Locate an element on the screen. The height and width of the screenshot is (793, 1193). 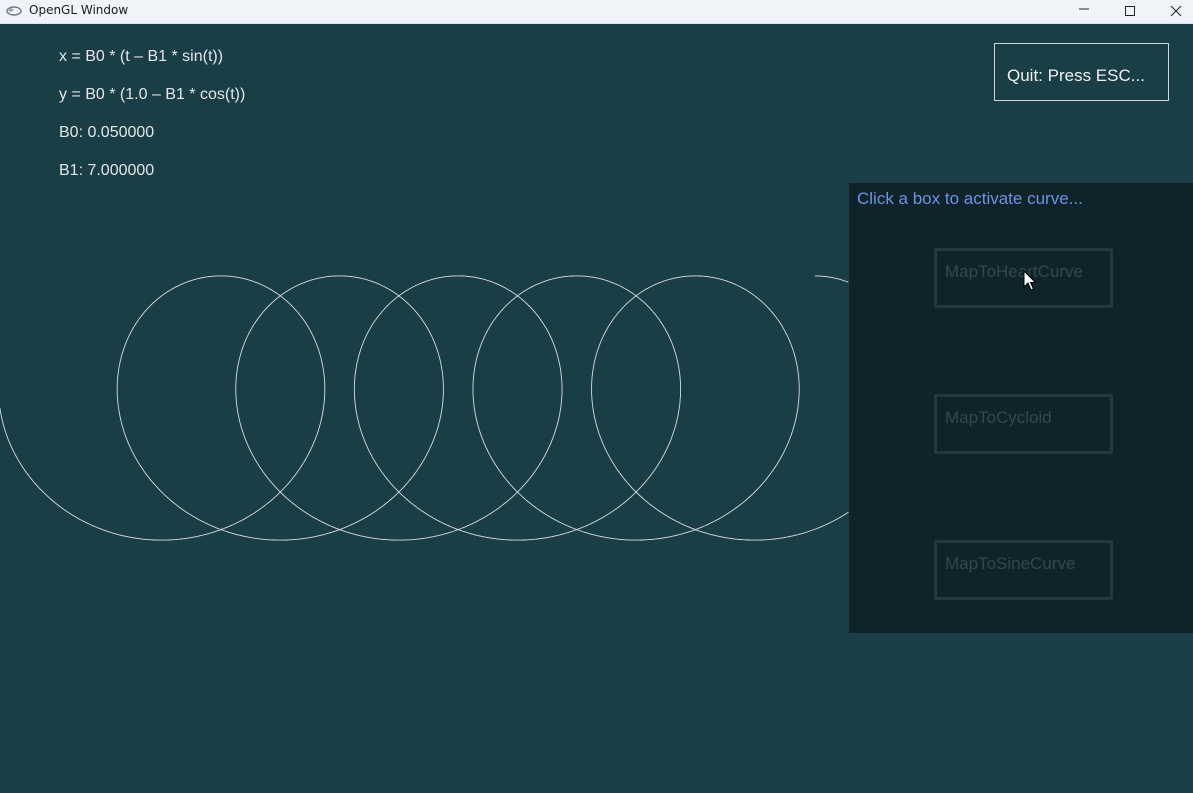
minimize-button is located at coordinates (1084, 12).